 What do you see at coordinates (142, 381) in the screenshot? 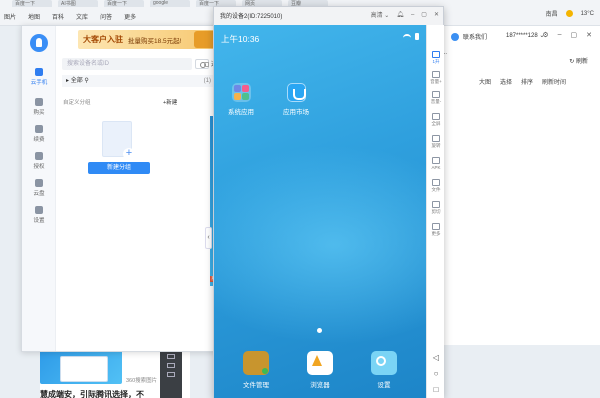
I see `news-source: 360搜索图片` at bounding box center [142, 381].